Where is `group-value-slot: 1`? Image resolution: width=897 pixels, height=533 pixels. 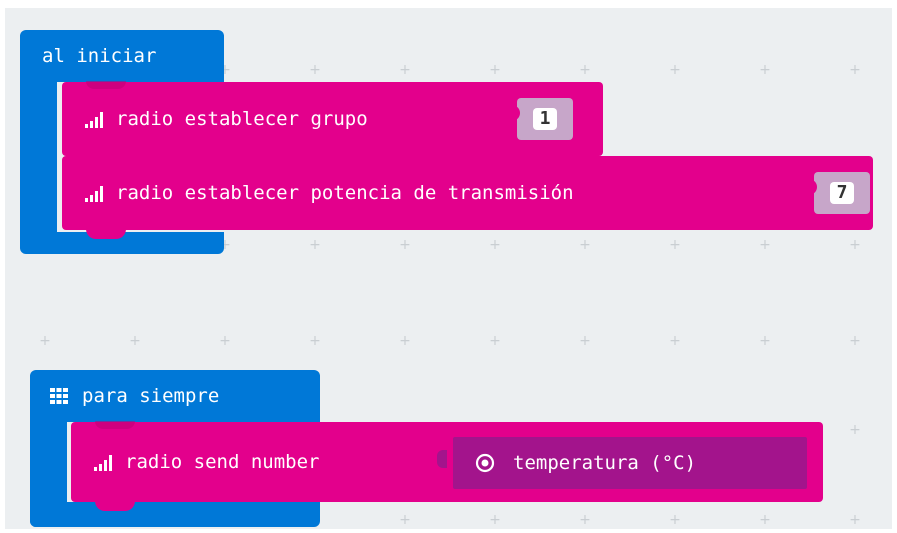 group-value-slot: 1 is located at coordinates (541, 119).